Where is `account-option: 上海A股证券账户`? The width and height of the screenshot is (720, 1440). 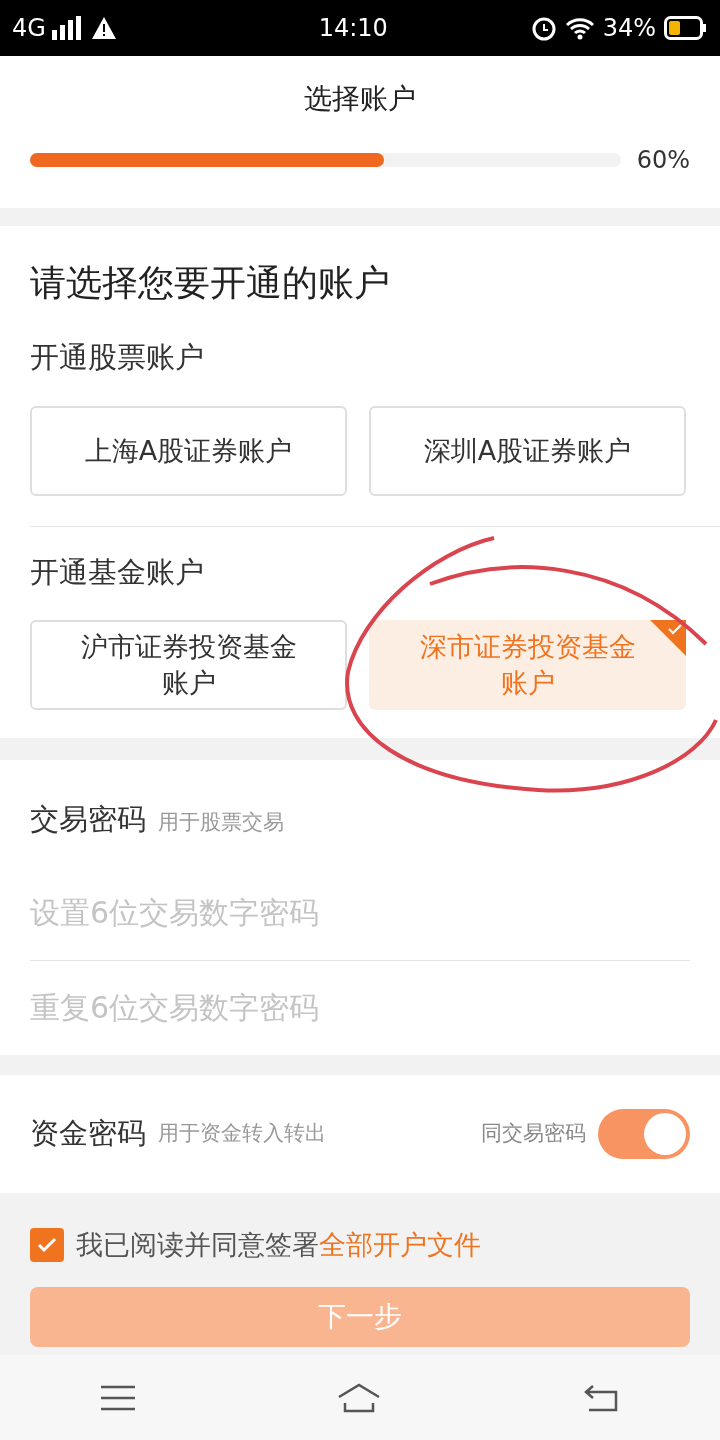
account-option: 上海A股证券账户 is located at coordinates (188, 450).